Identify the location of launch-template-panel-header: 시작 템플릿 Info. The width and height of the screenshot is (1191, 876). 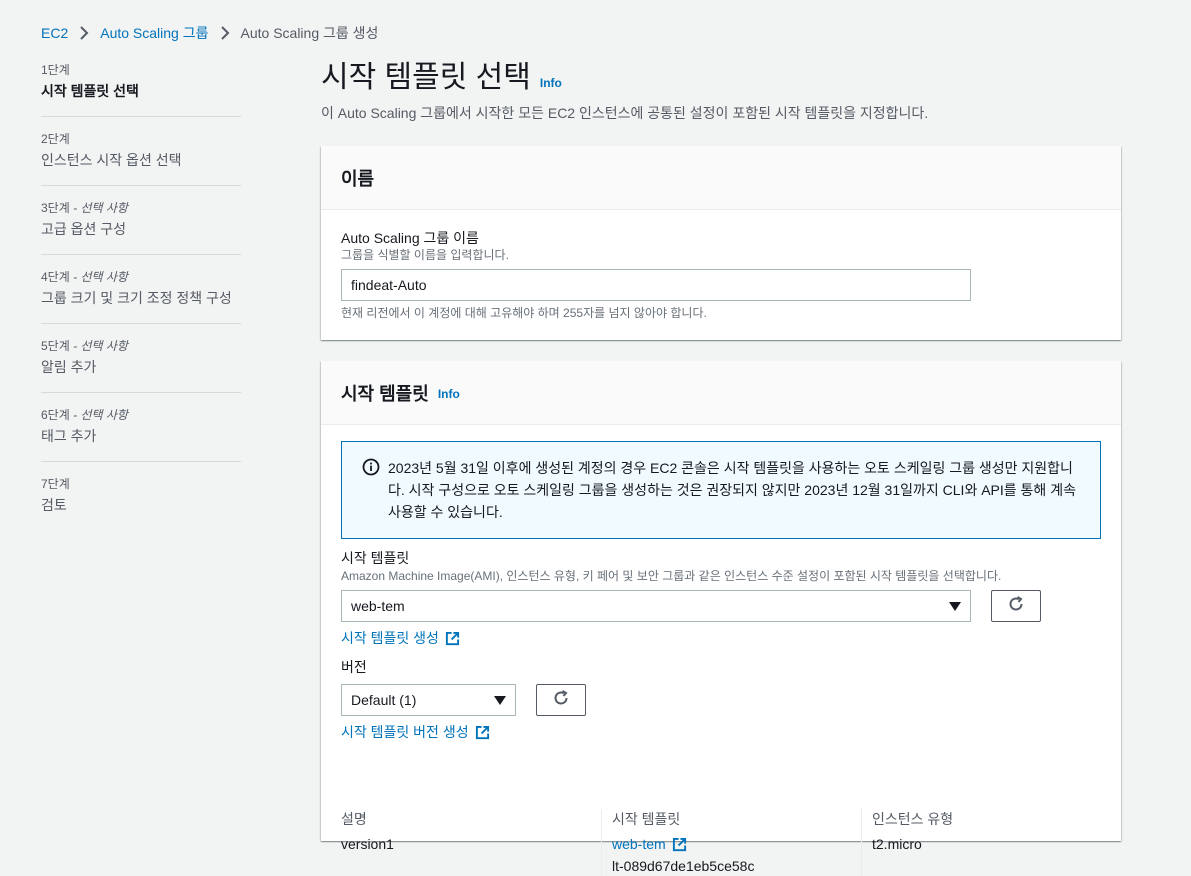
(721, 393).